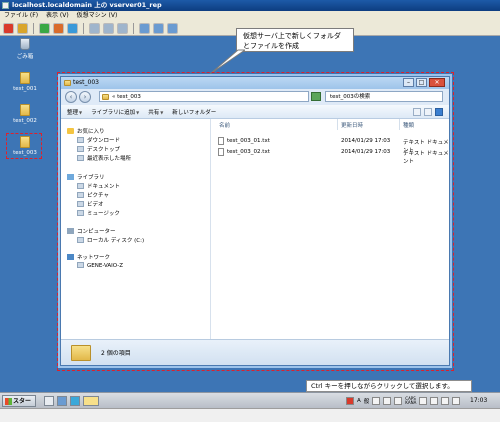 This screenshot has width=500, height=422. What do you see at coordinates (250, 5) in the screenshot?
I see `vm-titlebar: localhost.localdomain 上の vserver01_rep` at bounding box center [250, 5].